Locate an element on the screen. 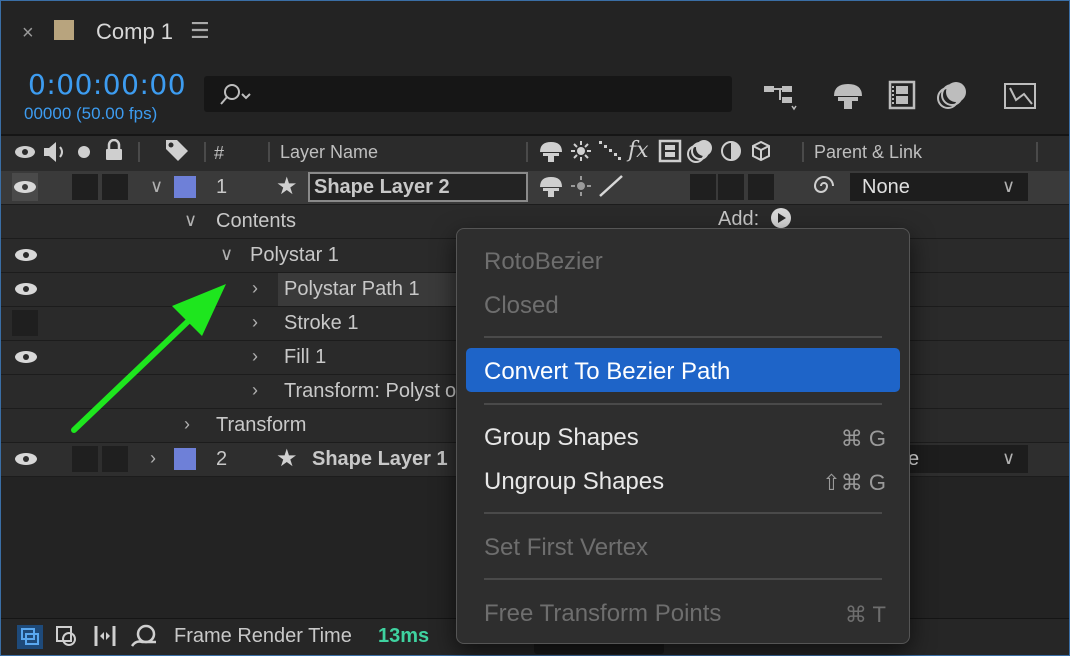  layer-1-collapse-switch-icon is located at coordinates (581, 186).